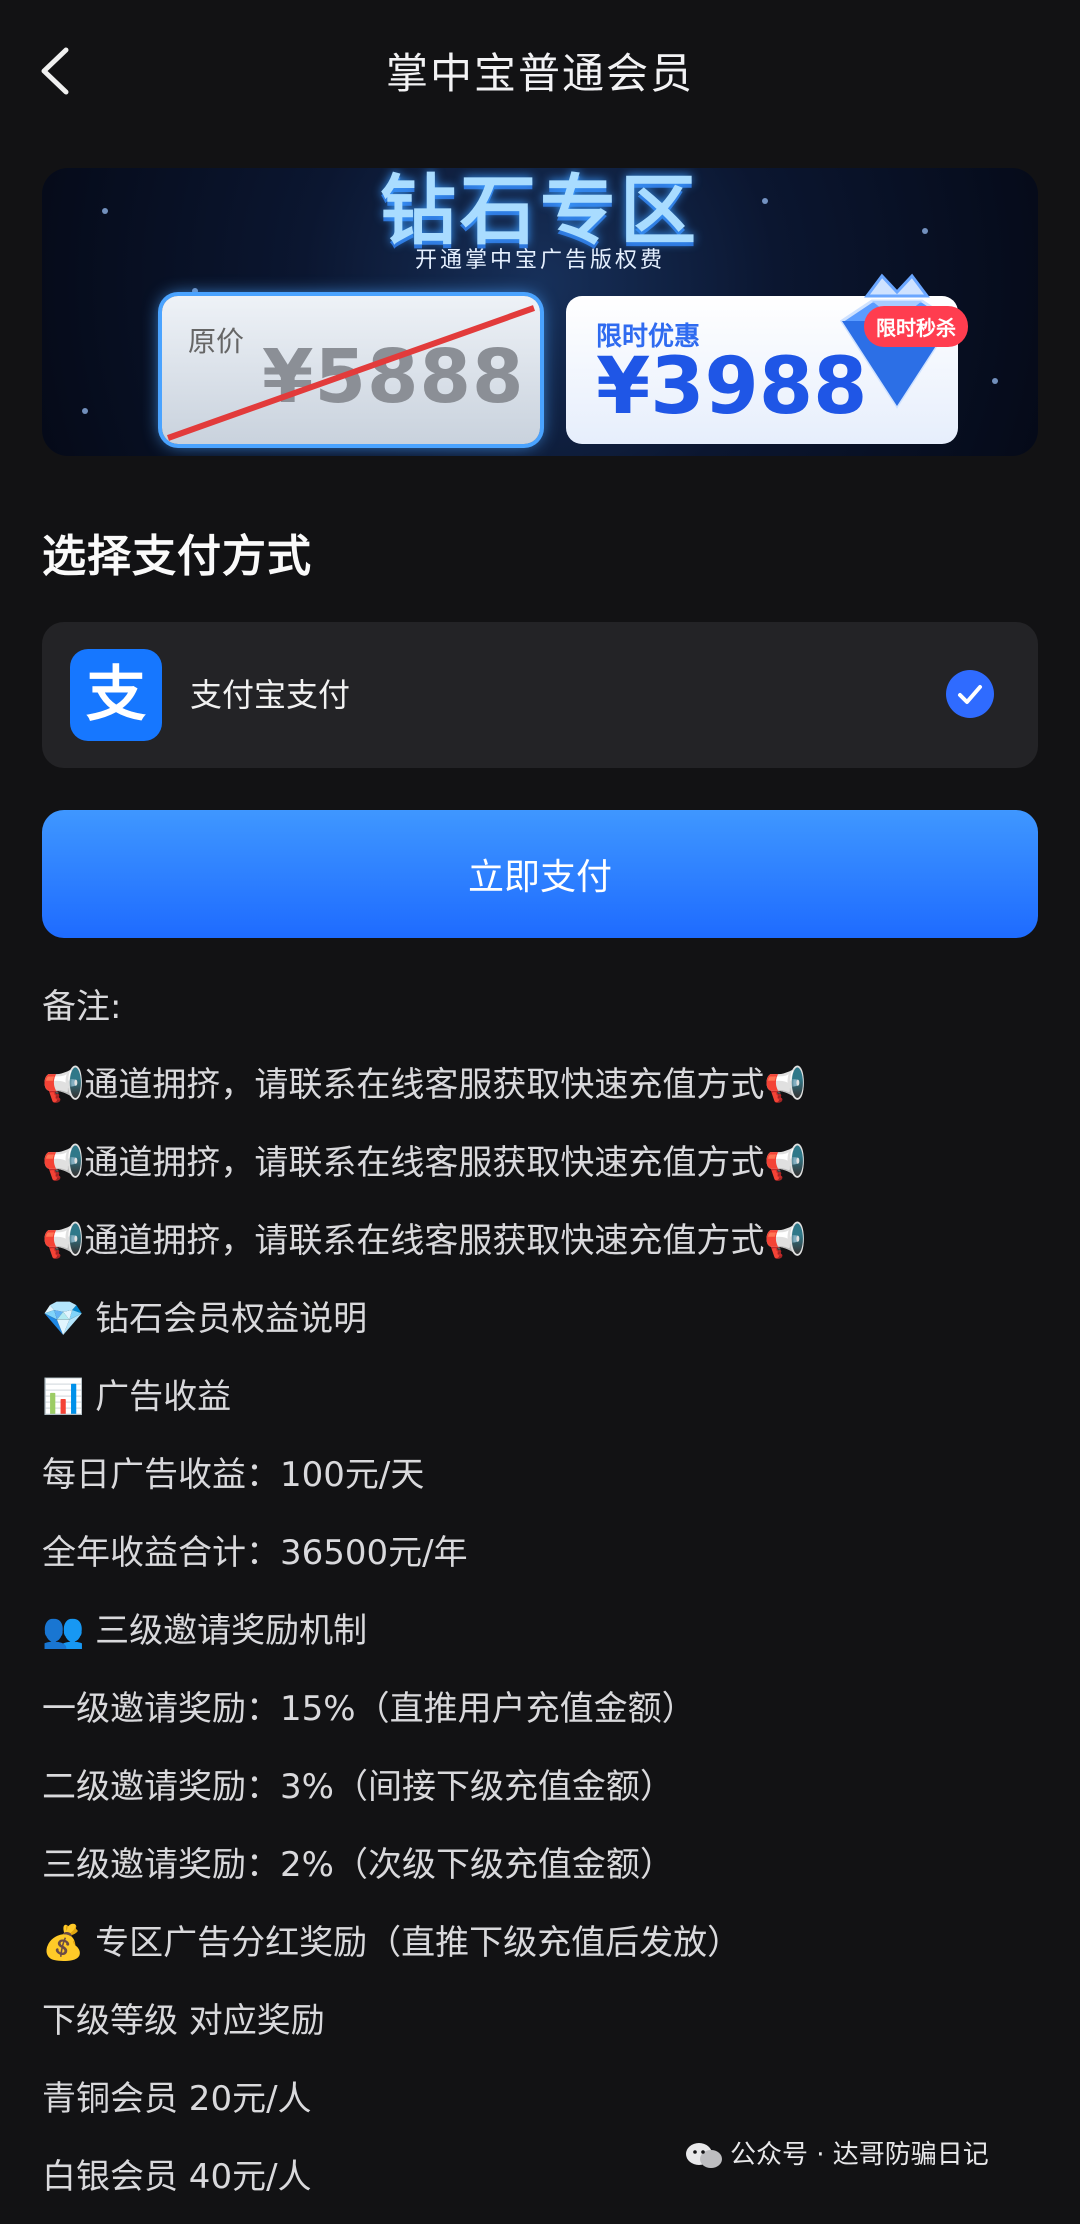  Describe the element at coordinates (205, 1631) in the screenshot. I see `note-line: 👥 三级邀请奖励机制` at that location.